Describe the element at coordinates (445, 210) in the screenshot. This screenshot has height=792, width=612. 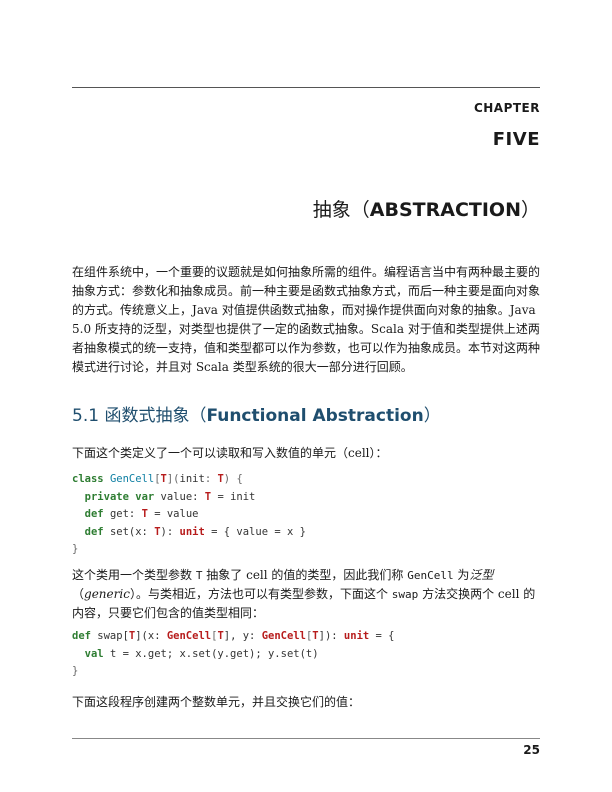
I see `chapter-title-en: ABSTRACTION` at that location.